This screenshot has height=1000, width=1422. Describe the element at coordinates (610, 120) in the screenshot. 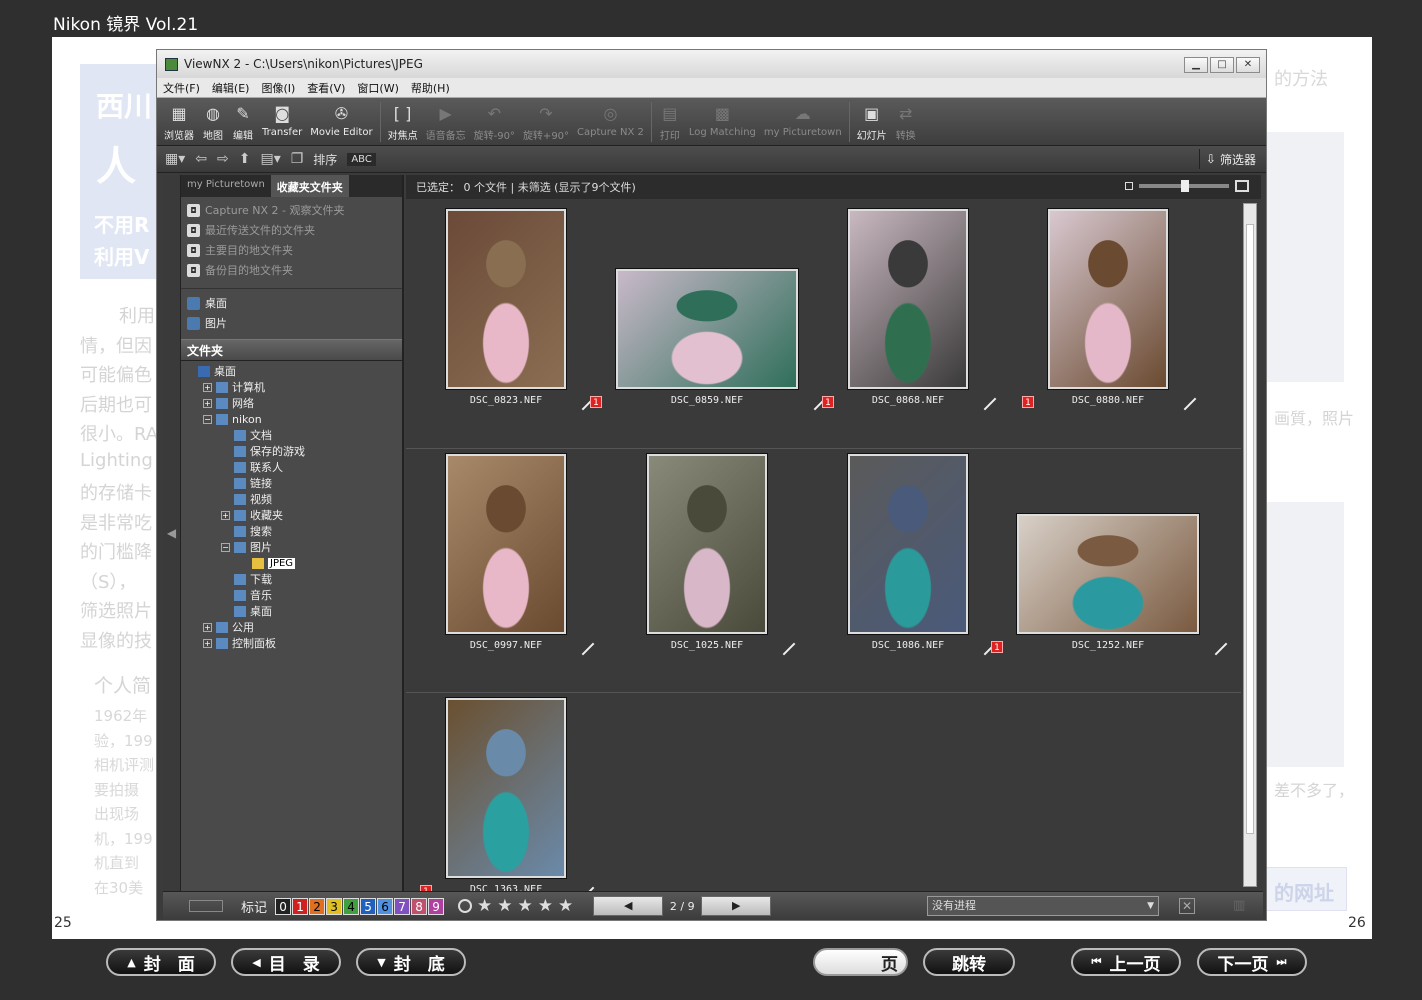

I see `toolbar-button-capture-nx: ◎ Capture NX 2` at that location.